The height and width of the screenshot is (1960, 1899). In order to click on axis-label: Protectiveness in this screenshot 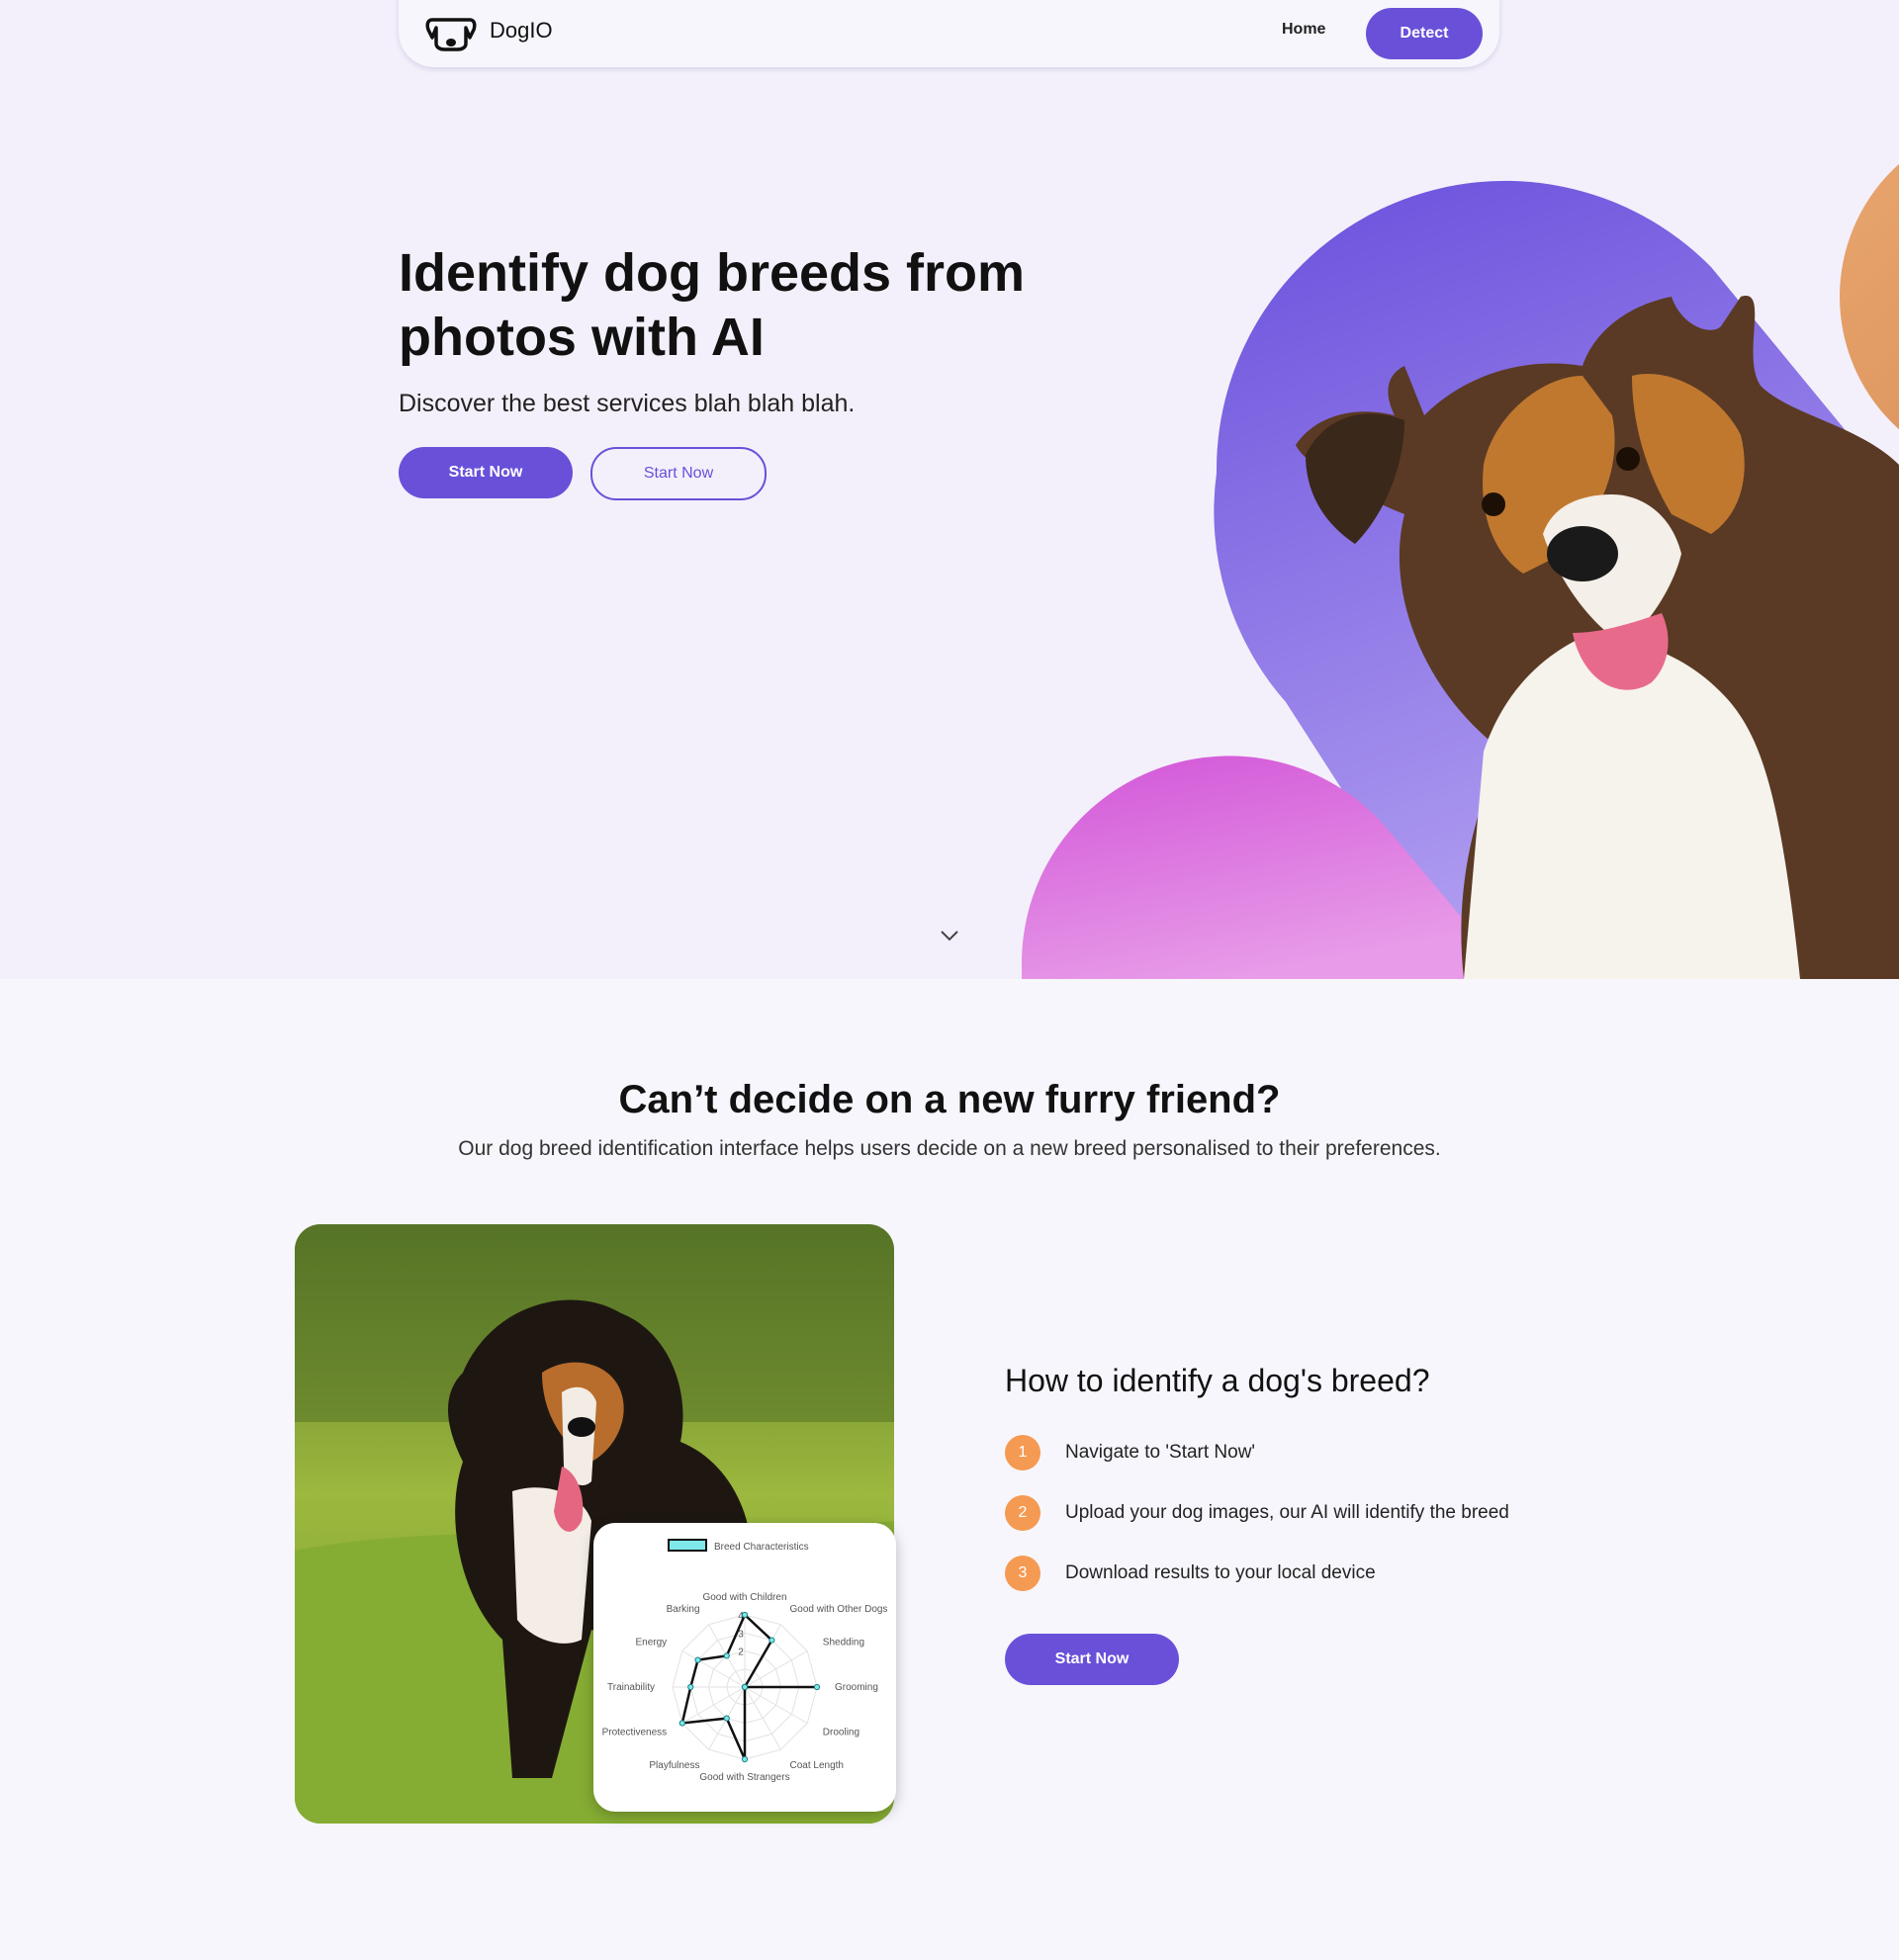, I will do `click(635, 1733)`.